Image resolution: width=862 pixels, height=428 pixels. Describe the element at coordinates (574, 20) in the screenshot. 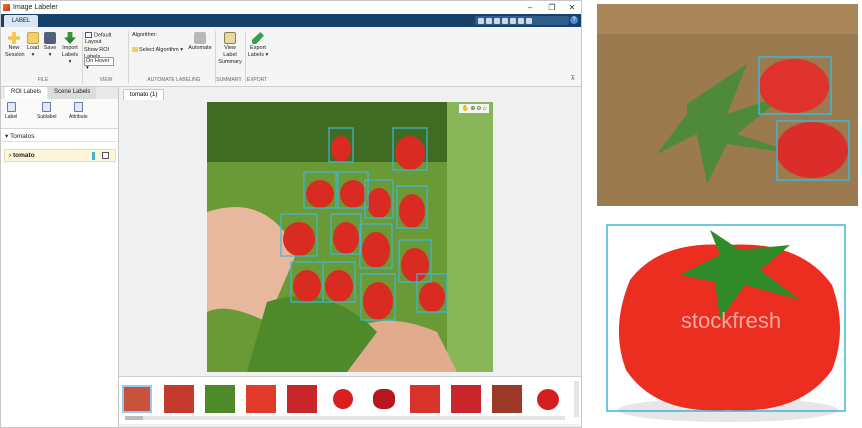

I see `help-icon: ?` at that location.